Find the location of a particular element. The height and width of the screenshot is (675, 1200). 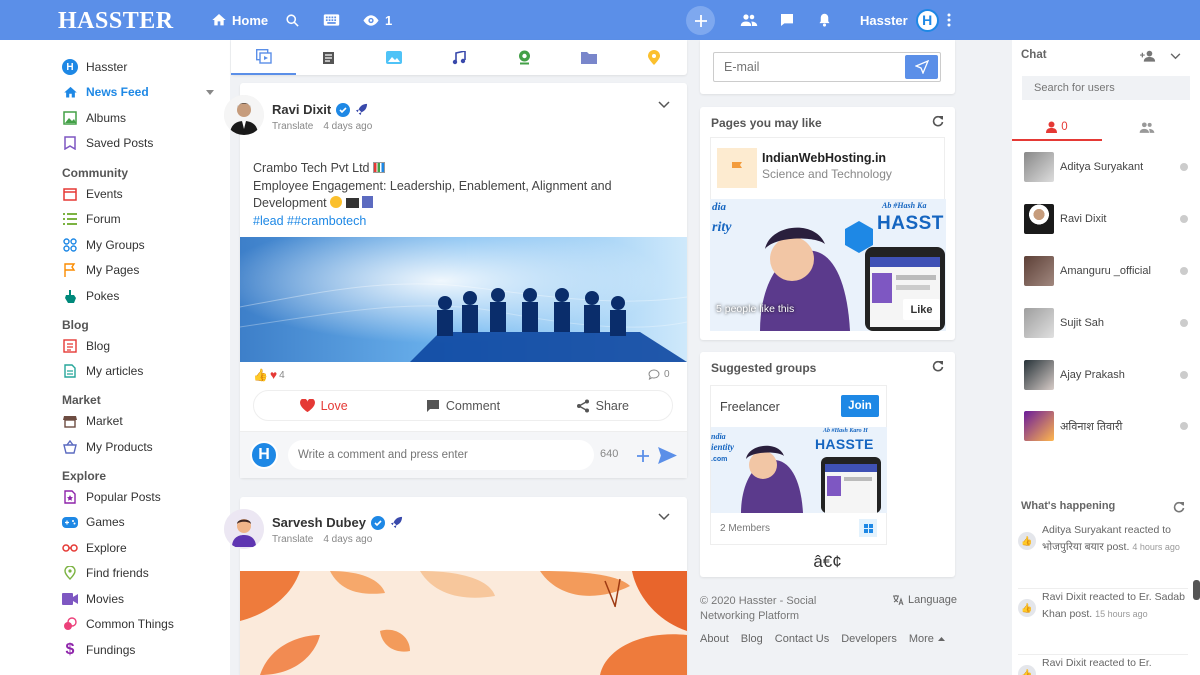

home-link: Home is located at coordinates (239, 20).